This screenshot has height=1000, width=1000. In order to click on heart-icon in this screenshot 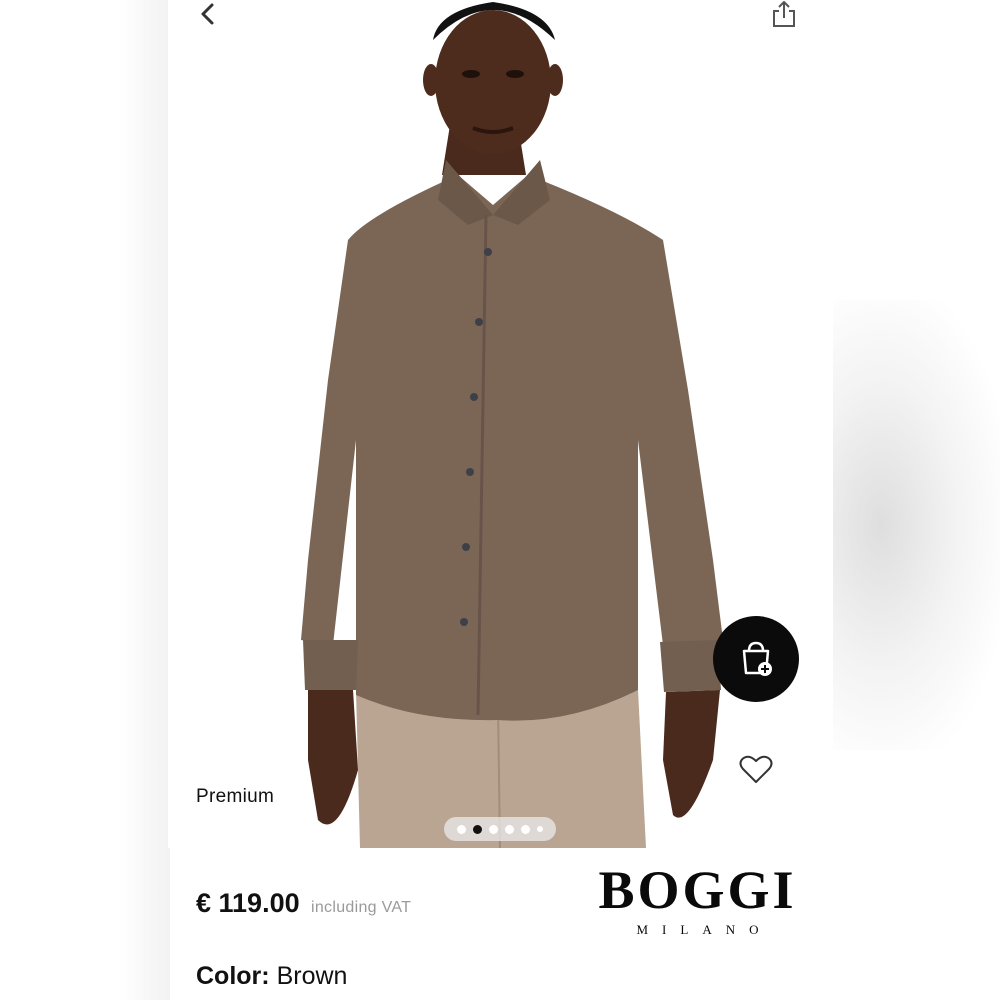, I will do `click(756, 769)`.